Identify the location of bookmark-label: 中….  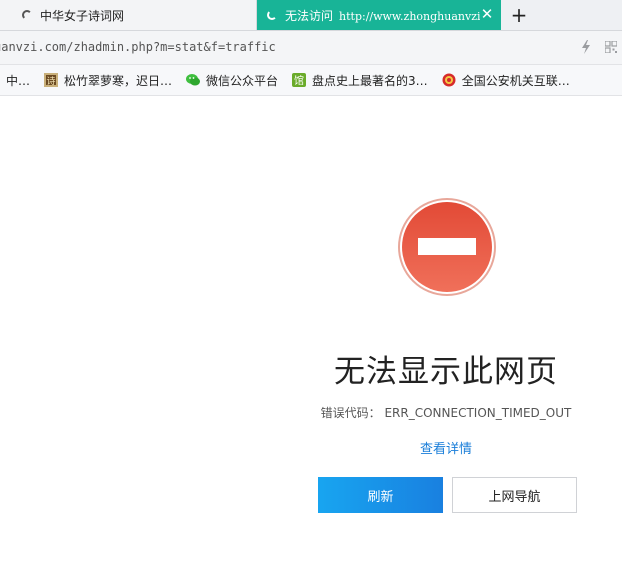
(18, 80).